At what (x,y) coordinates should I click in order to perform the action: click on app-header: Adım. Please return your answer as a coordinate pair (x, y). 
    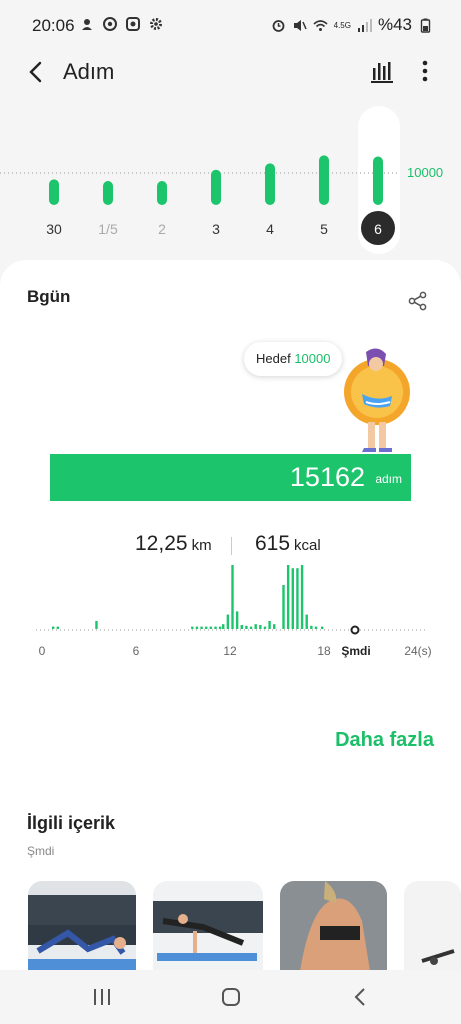
    Looking at the image, I should click on (230, 72).